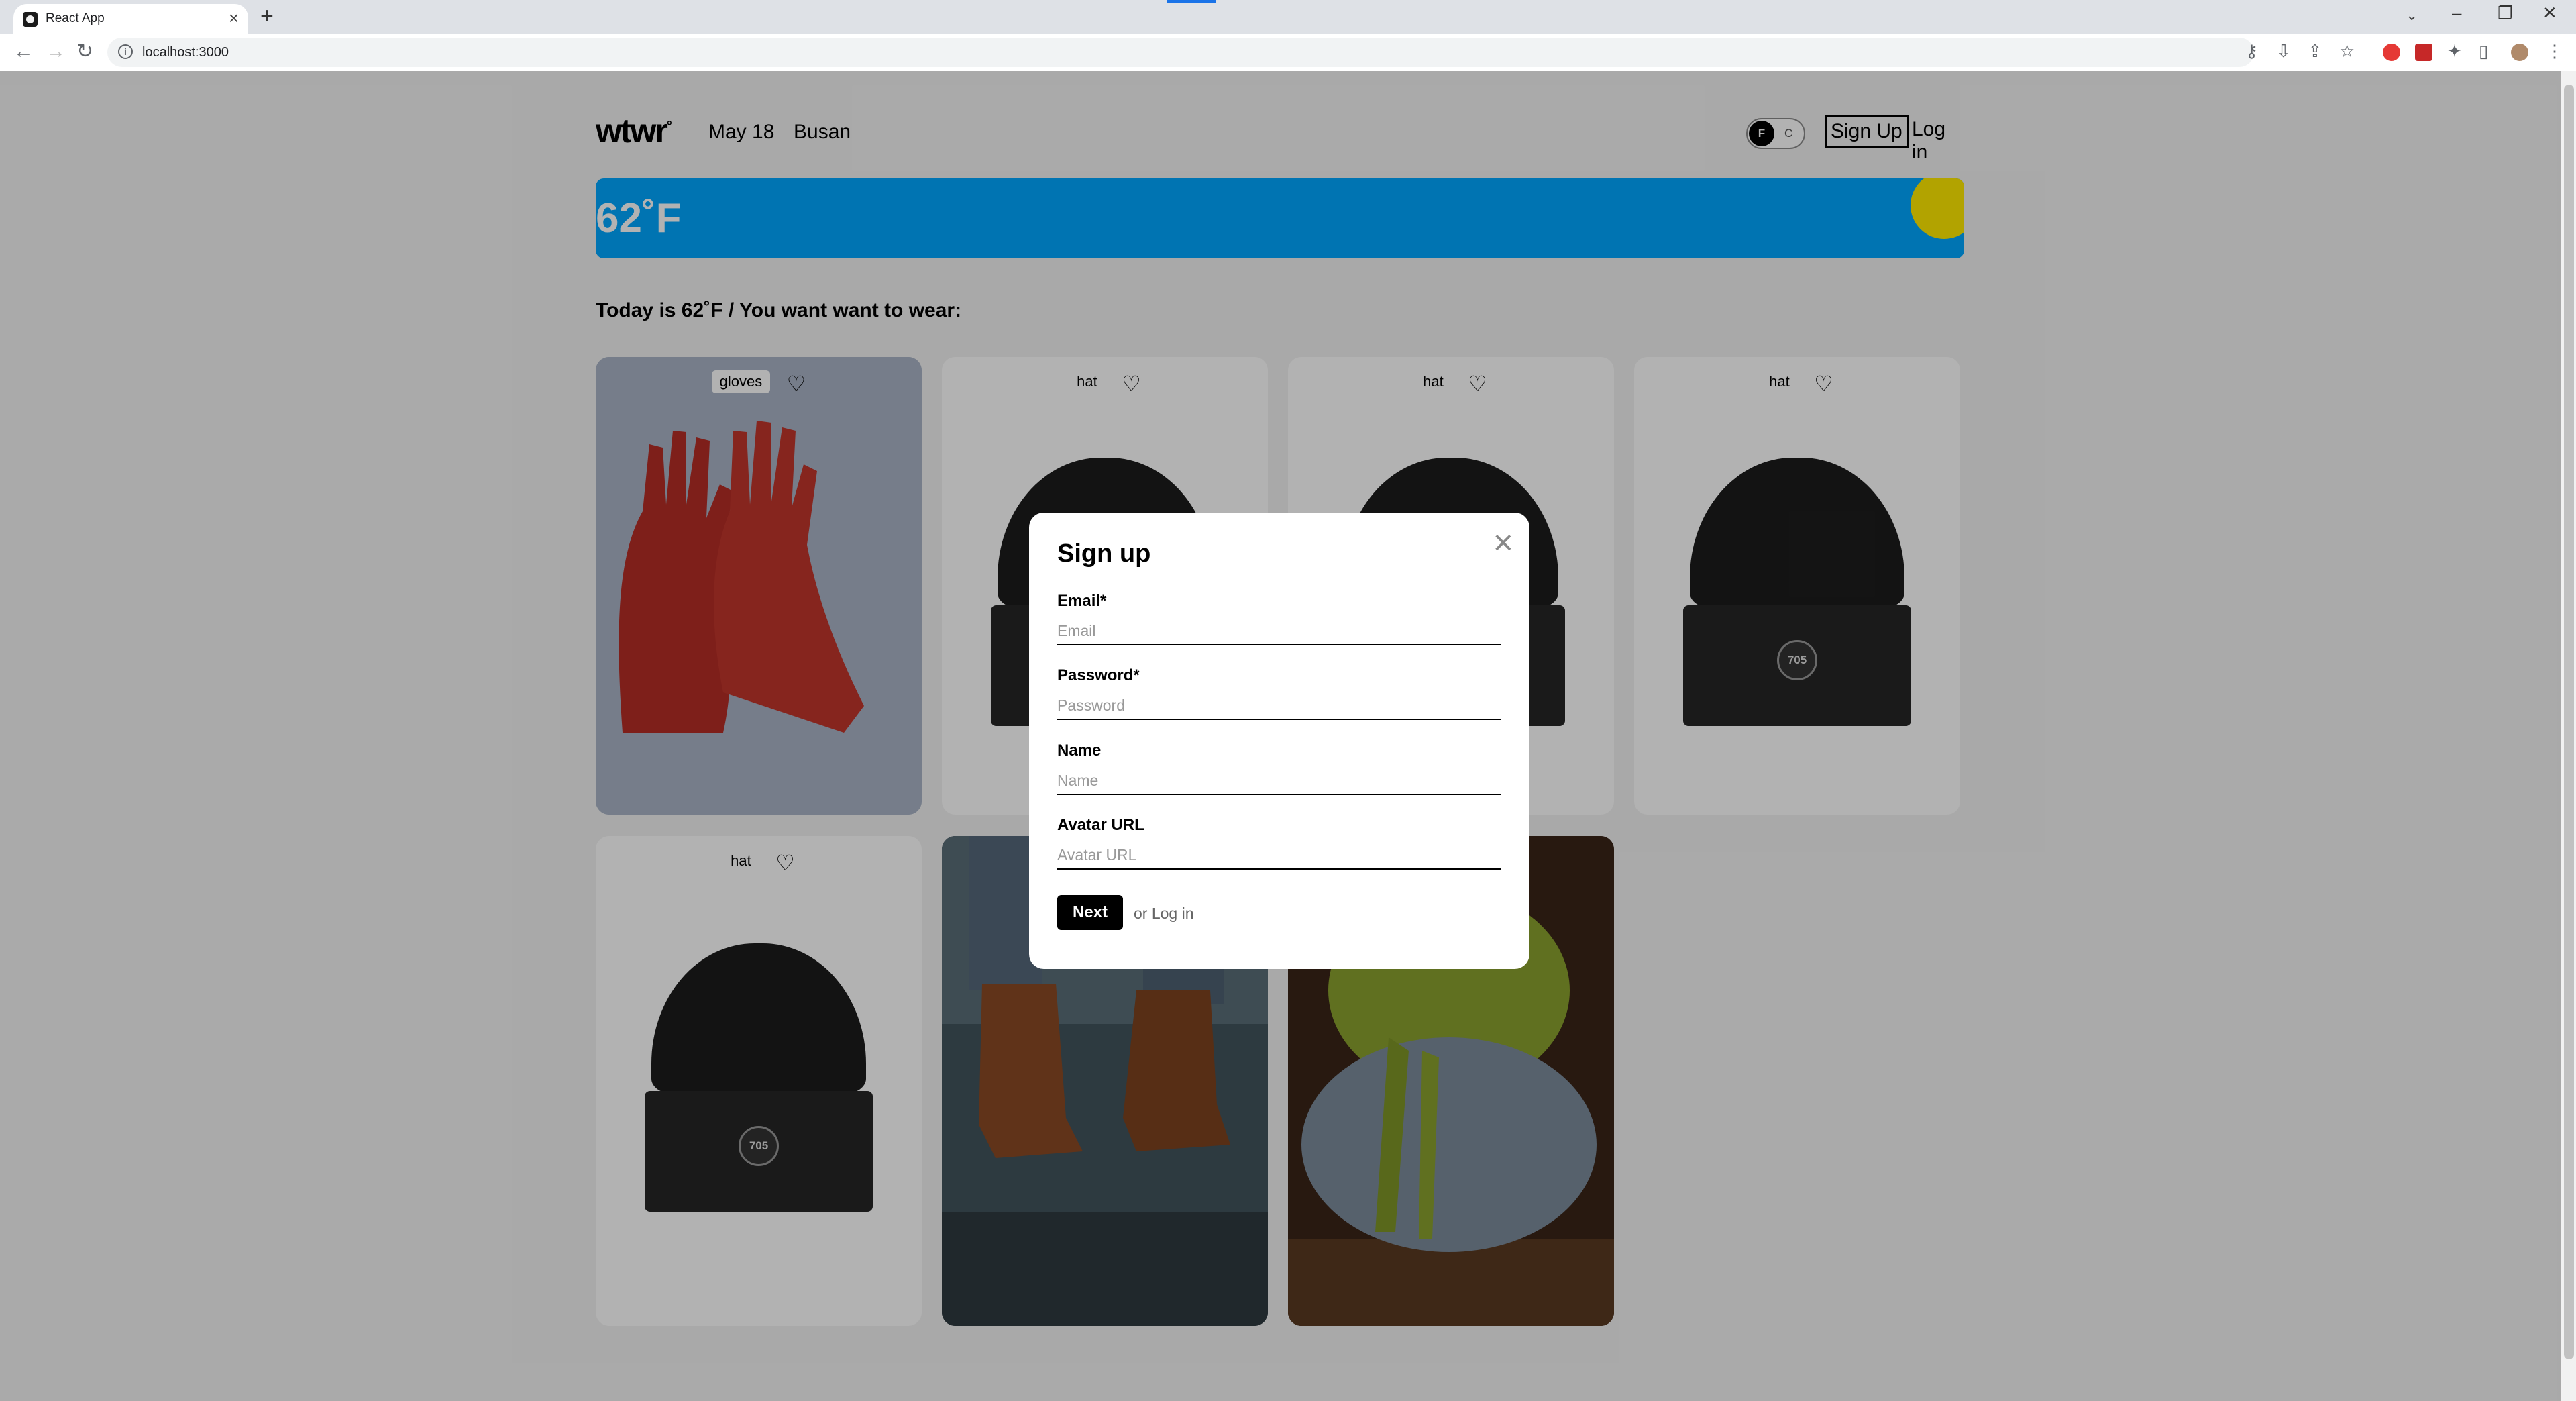 The height and width of the screenshot is (1401, 2576). Describe the element at coordinates (267, 16) in the screenshot. I see `new-tab-icon: +` at that location.